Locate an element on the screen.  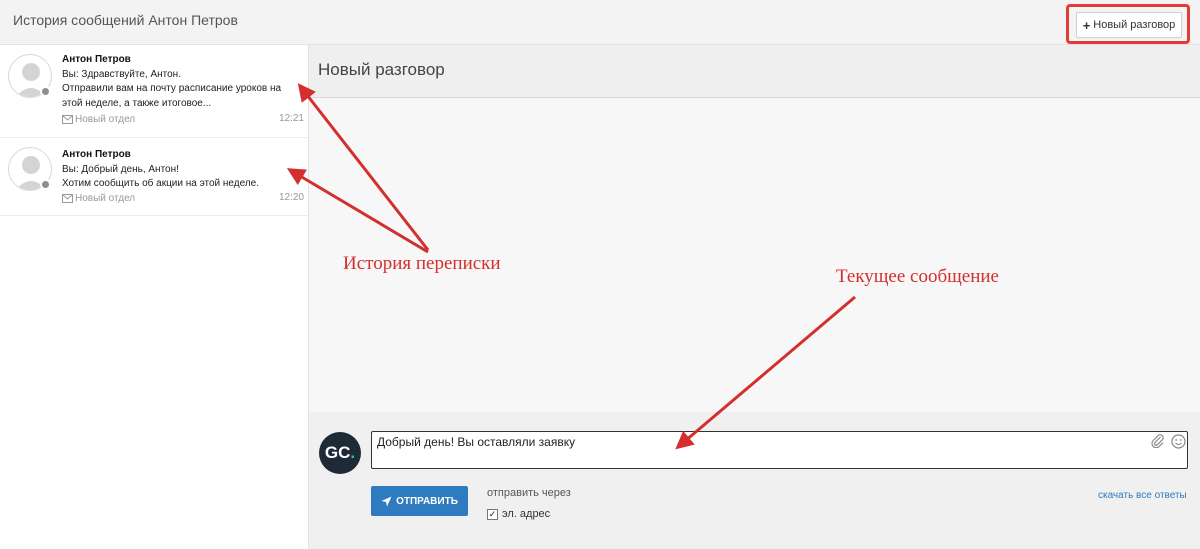
message-input is located at coordinates (779, 450).